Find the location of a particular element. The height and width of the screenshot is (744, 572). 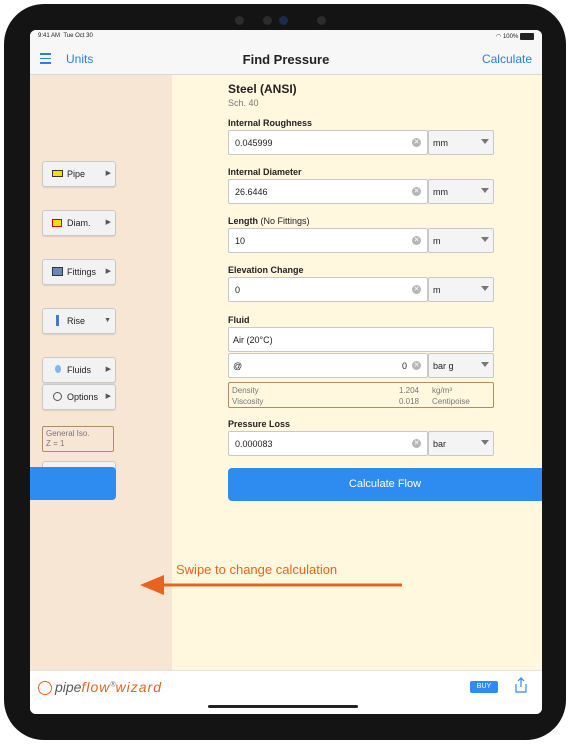

wifi-icon: ◠ is located at coordinates (499, 37).